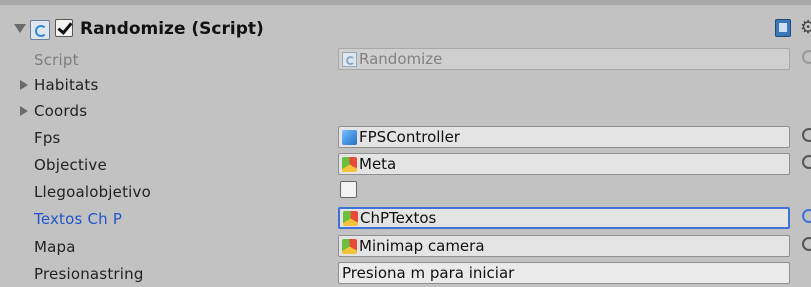  Describe the element at coordinates (422, 246) in the screenshot. I see `mapa-value: Minimap camera` at that location.